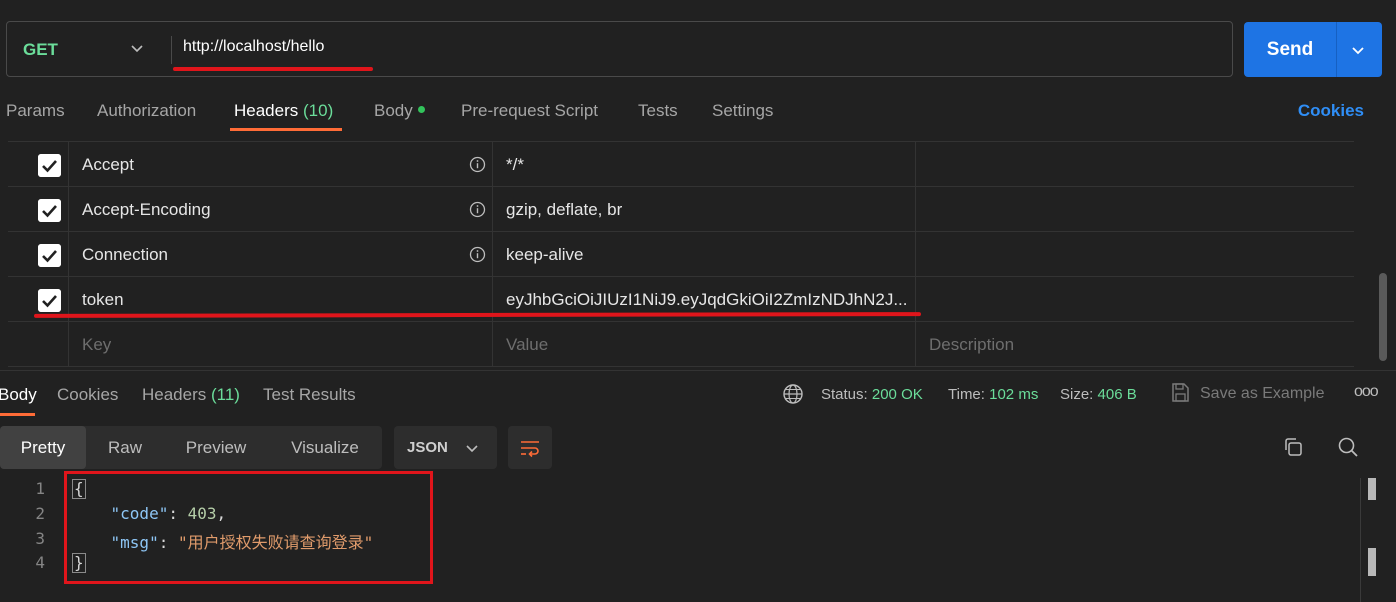 This screenshot has height=602, width=1396. What do you see at coordinates (844, 394) in the screenshot?
I see `status-label: Status:` at bounding box center [844, 394].